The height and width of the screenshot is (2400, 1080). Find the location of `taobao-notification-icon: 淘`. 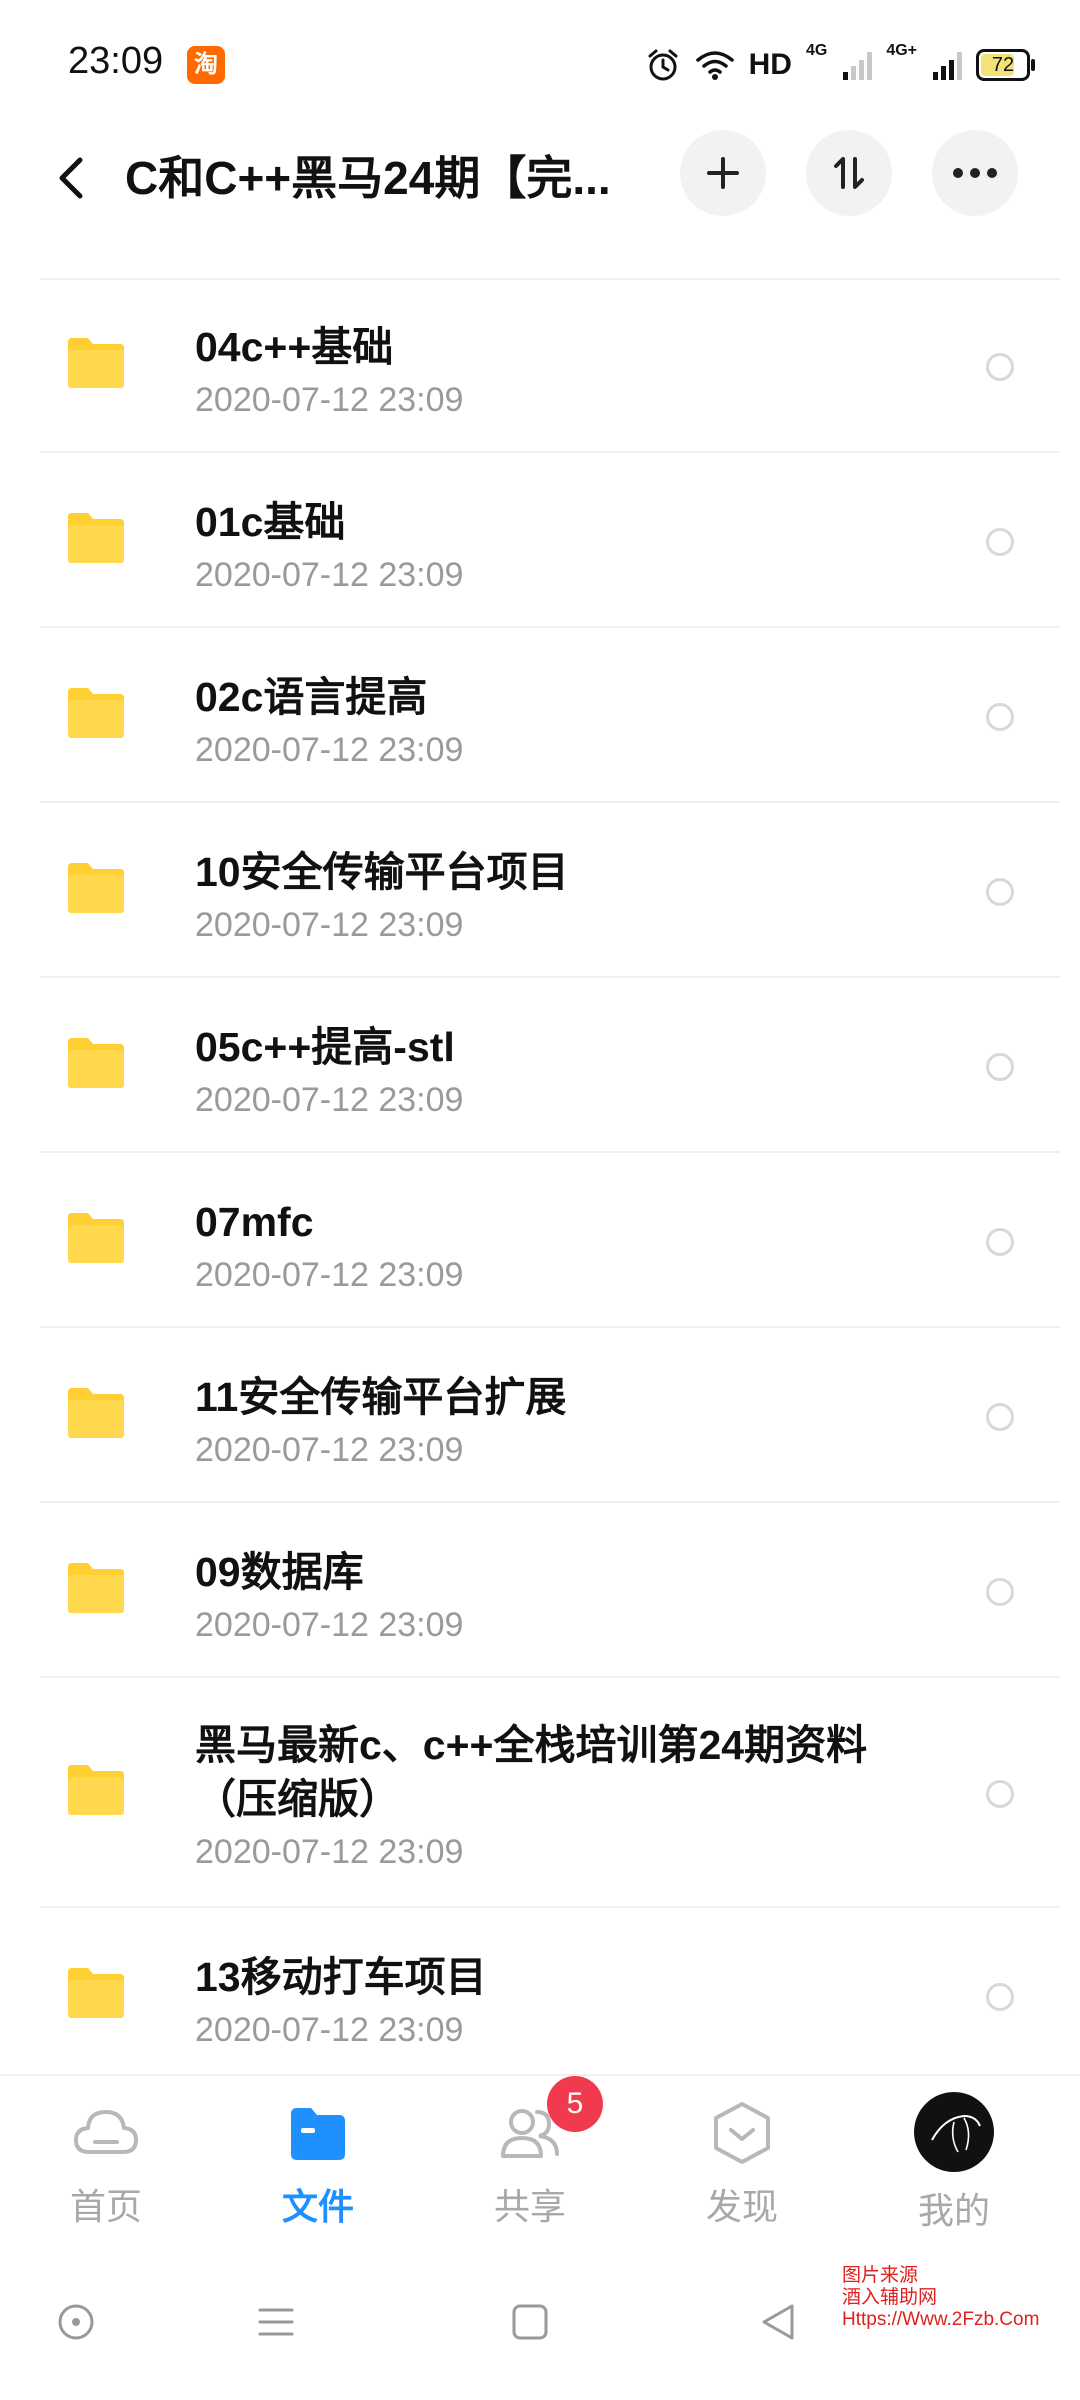

taobao-notification-icon: 淘 is located at coordinates (206, 65).